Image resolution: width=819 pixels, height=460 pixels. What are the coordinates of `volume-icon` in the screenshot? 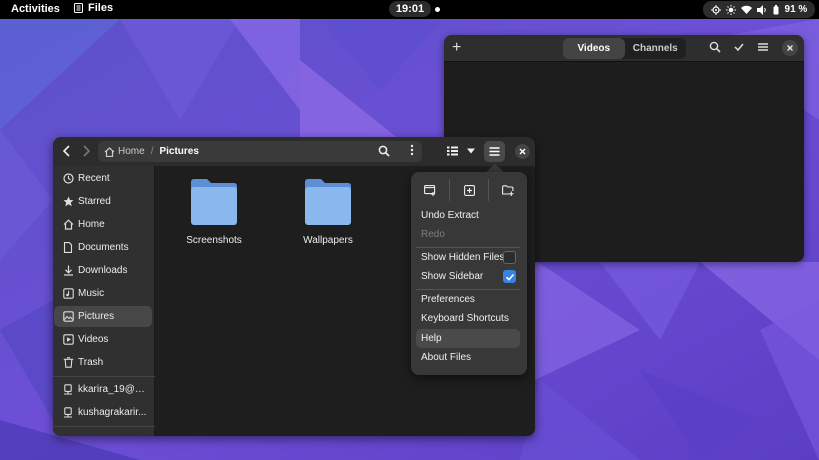 It's located at (761, 9).